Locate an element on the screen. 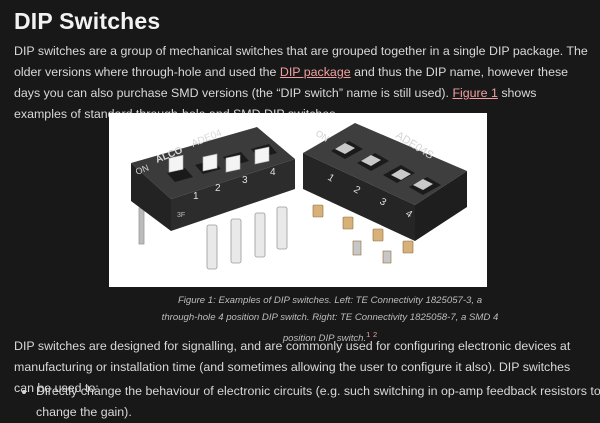 Image resolution: width=600 pixels, height=423 pixels. left-code-label: 3F is located at coordinates (181, 215).